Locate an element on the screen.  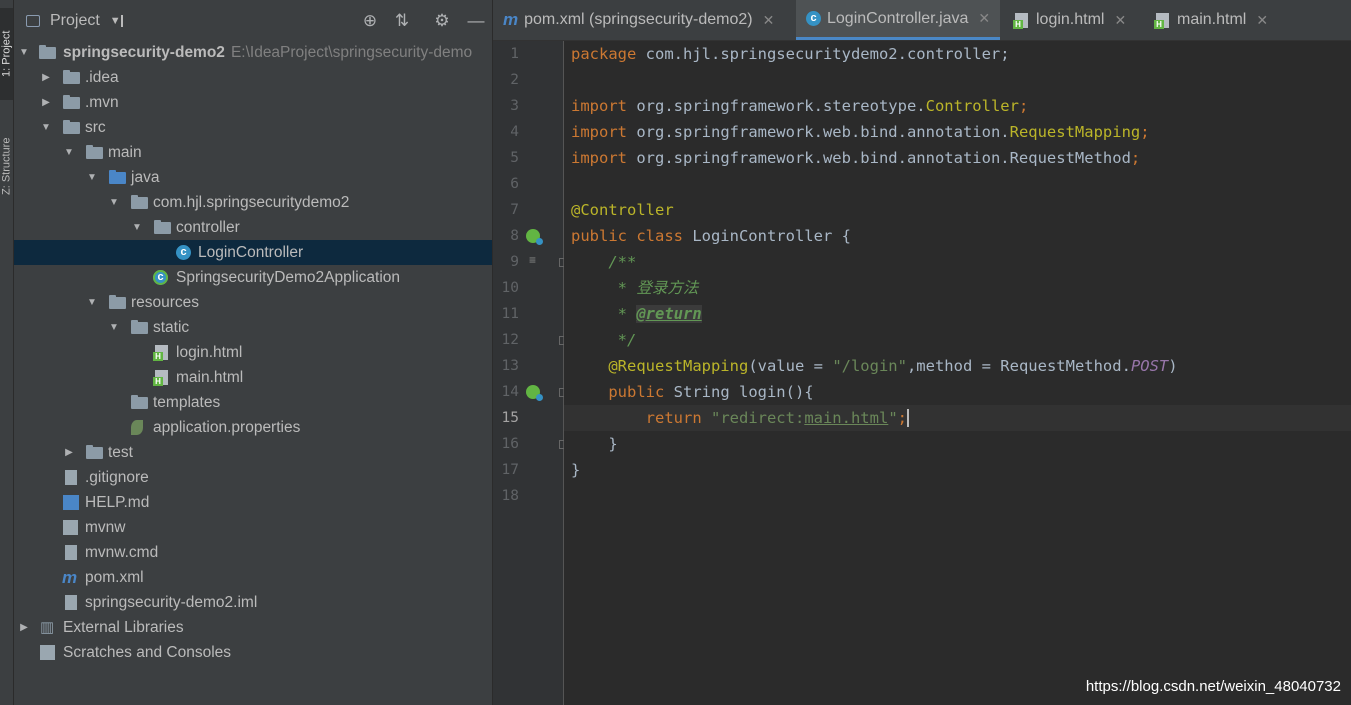
line-number: 7 is located at coordinates (514, 210).